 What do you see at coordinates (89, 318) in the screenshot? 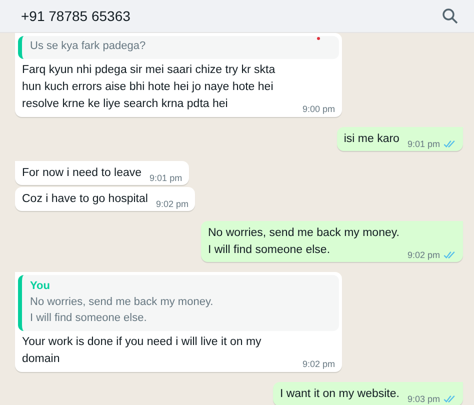
I see `quoted-text: I will find someone else.` at bounding box center [89, 318].